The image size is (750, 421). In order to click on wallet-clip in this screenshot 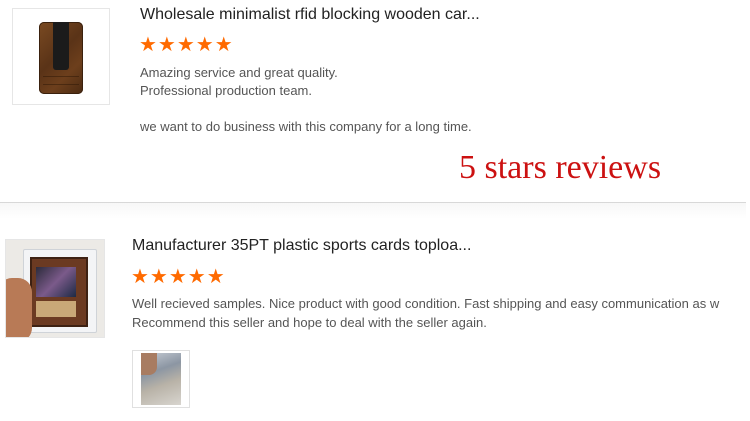, I will do `click(61, 46)`.